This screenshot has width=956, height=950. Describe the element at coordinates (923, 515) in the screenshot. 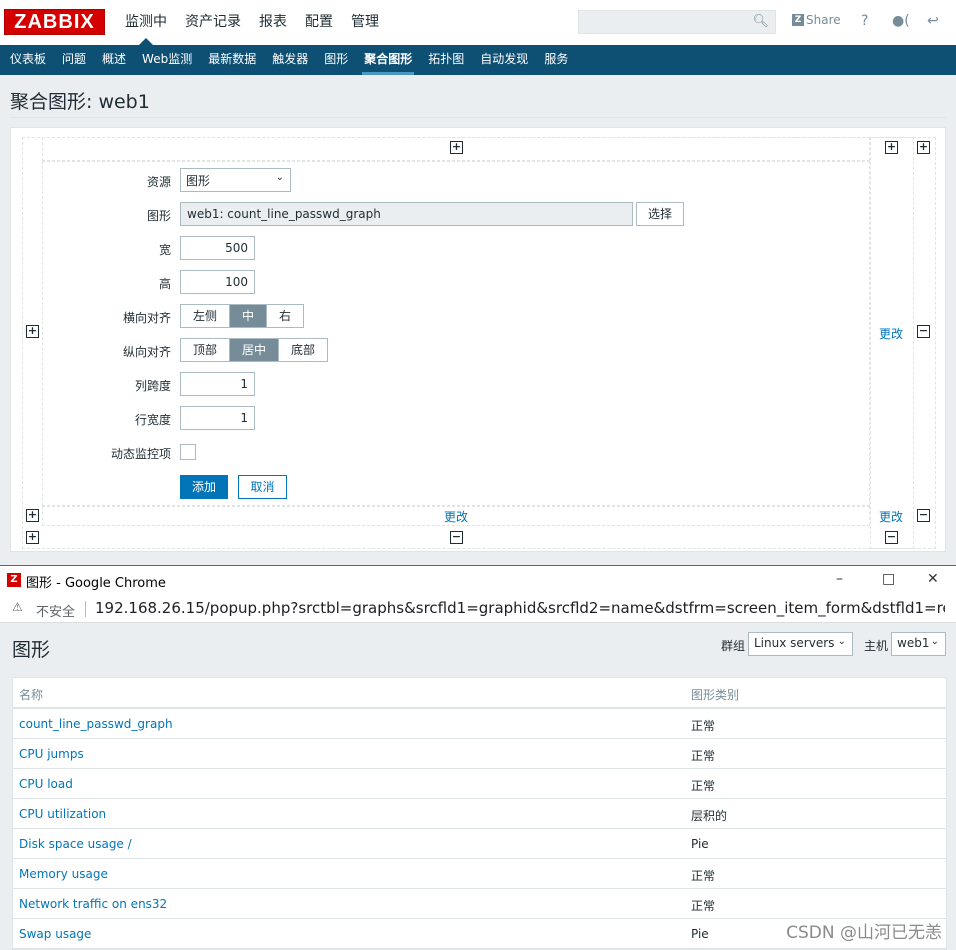

I see `remove-row-bottom-icon: −` at that location.